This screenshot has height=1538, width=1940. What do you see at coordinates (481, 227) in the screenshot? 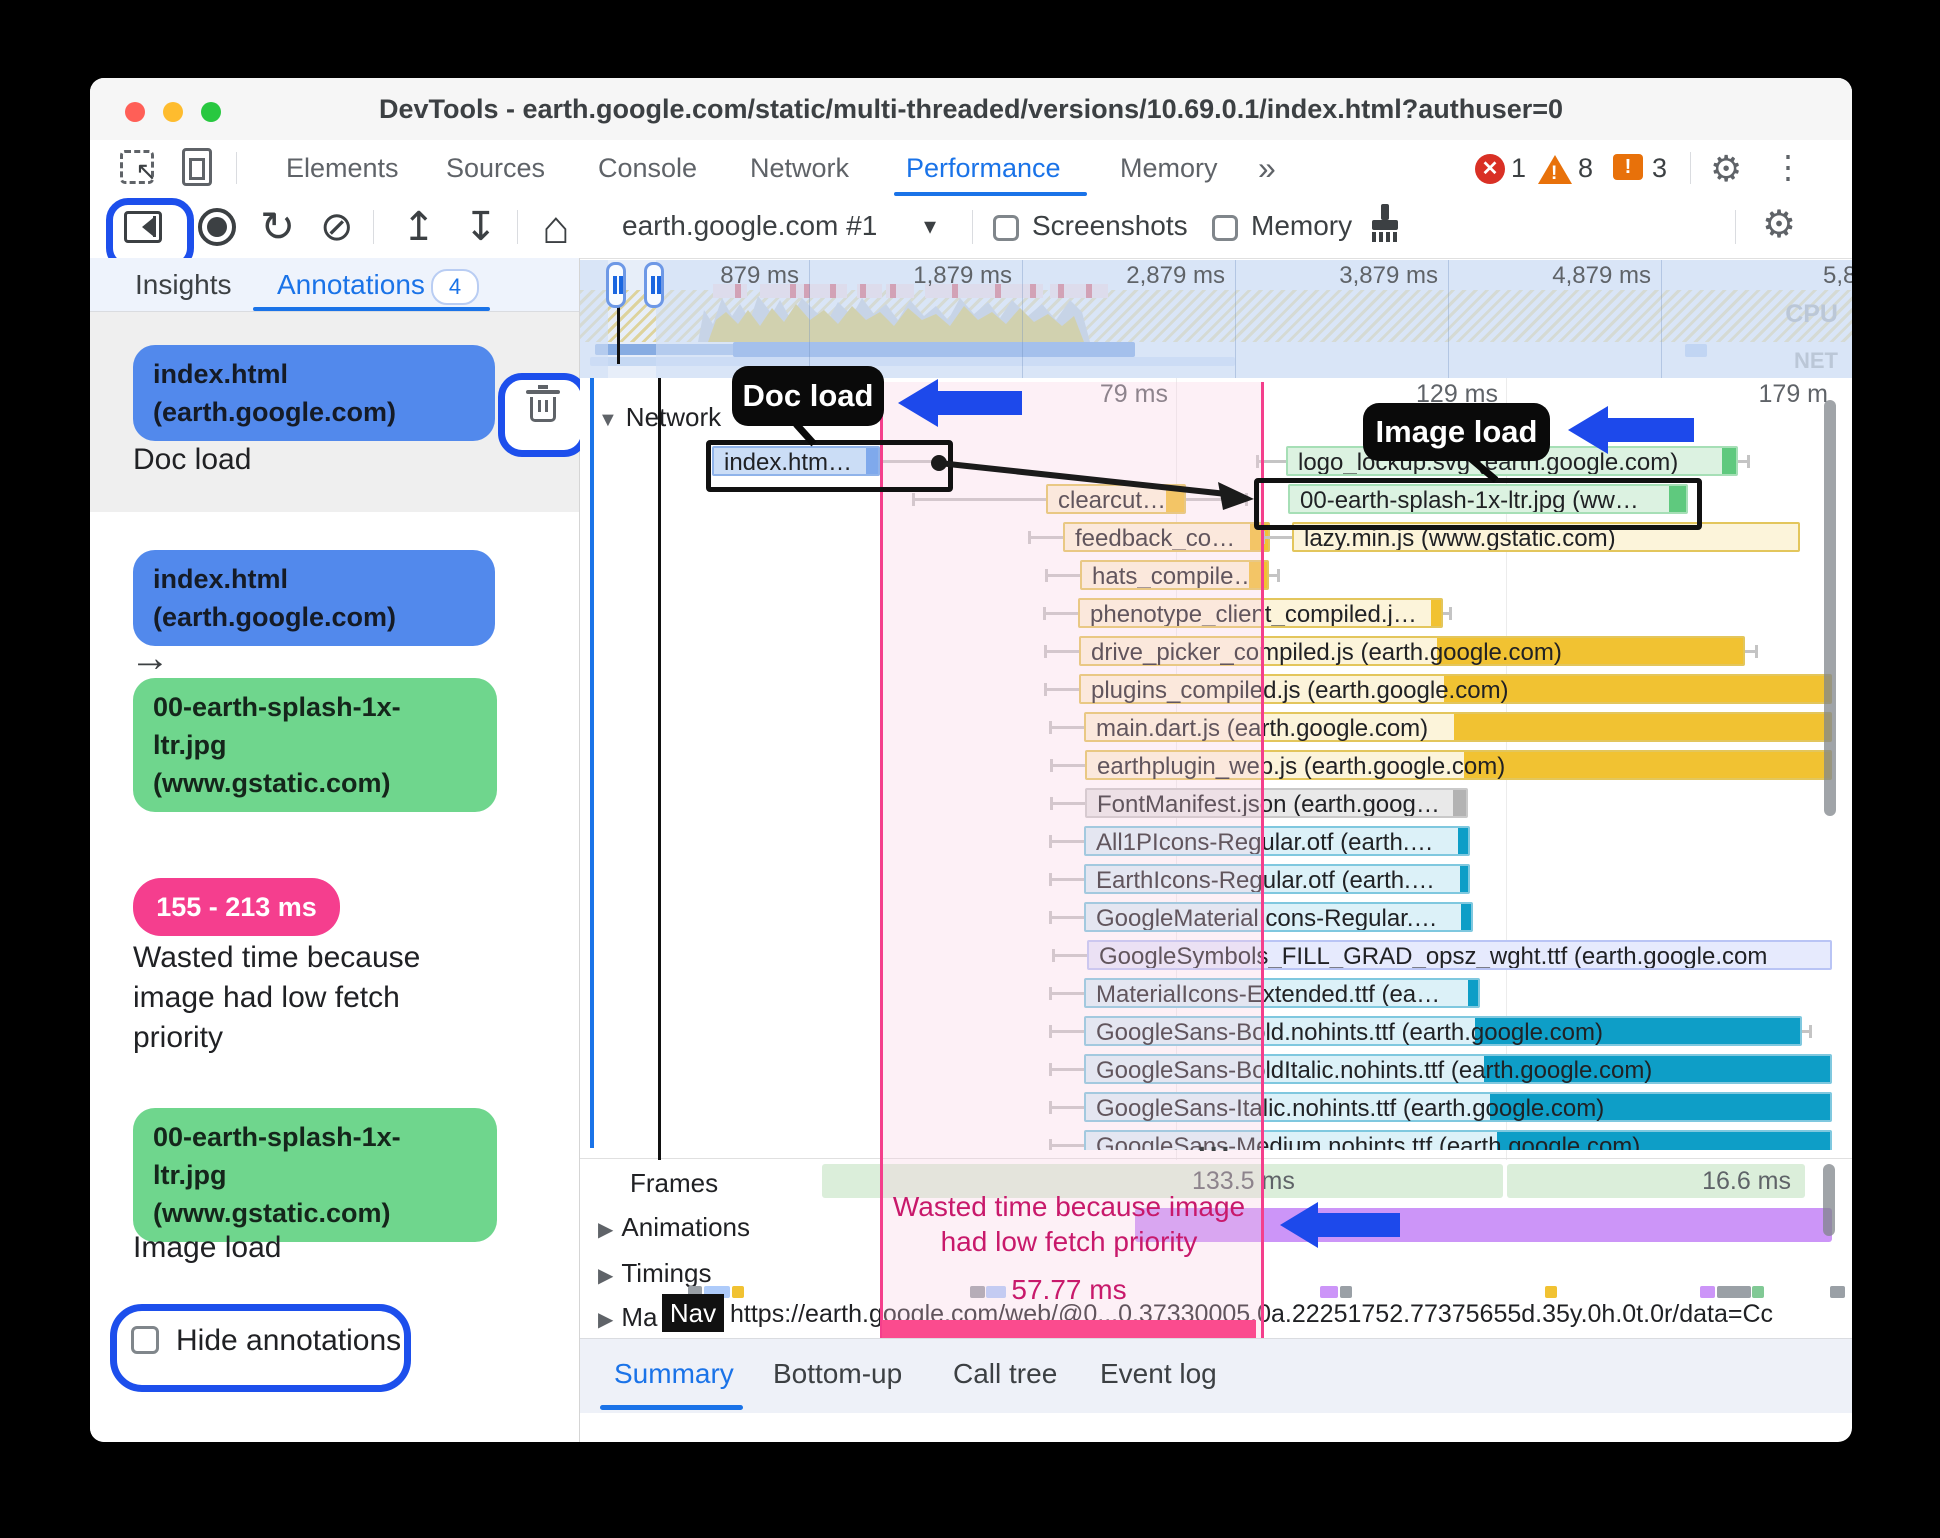
I see `download-profile-icon: ↧` at bounding box center [481, 227].